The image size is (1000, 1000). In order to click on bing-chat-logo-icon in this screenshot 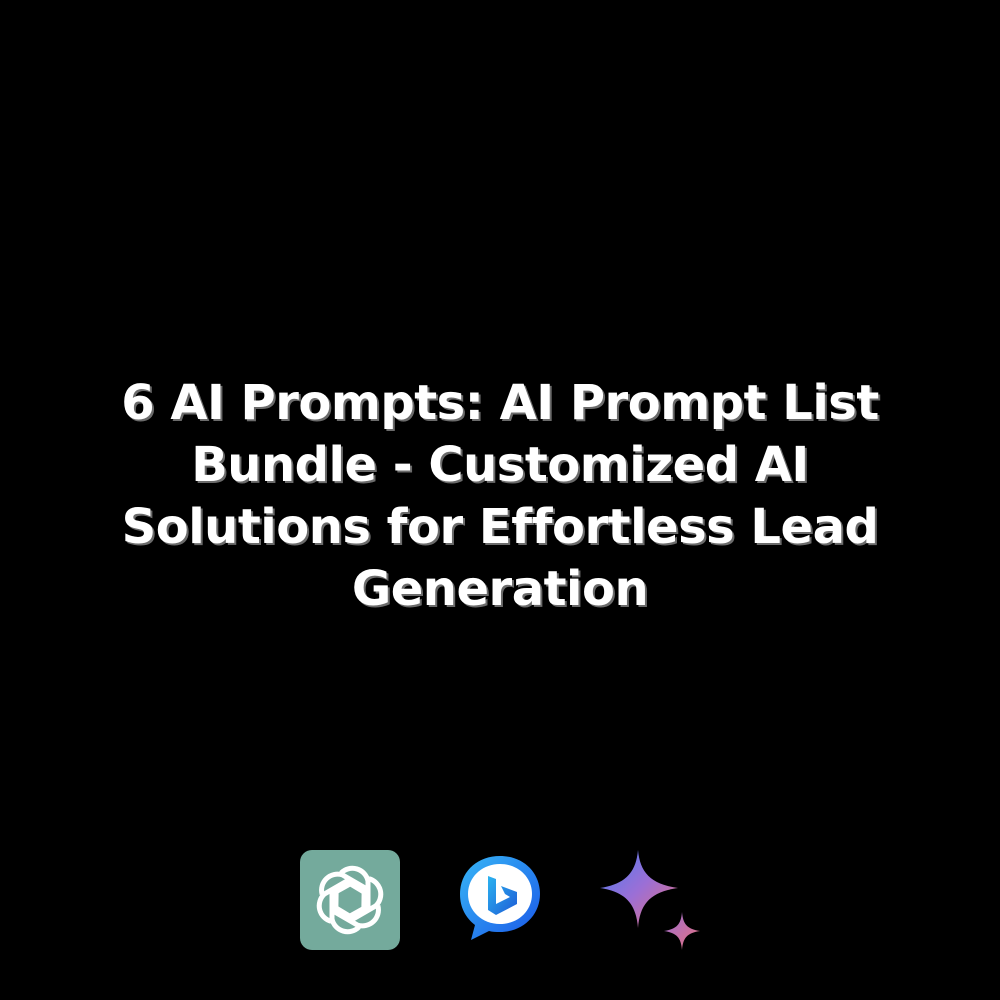, I will do `click(500, 898)`.